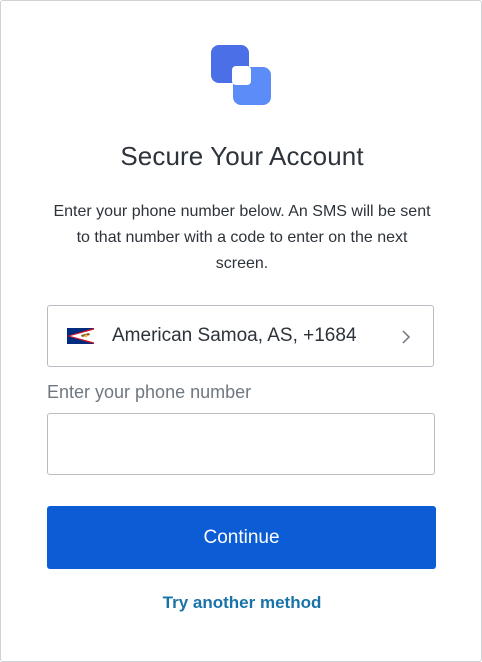 The height and width of the screenshot is (662, 482). Describe the element at coordinates (80, 336) in the screenshot. I see `american-samoa-flag-icon` at that location.